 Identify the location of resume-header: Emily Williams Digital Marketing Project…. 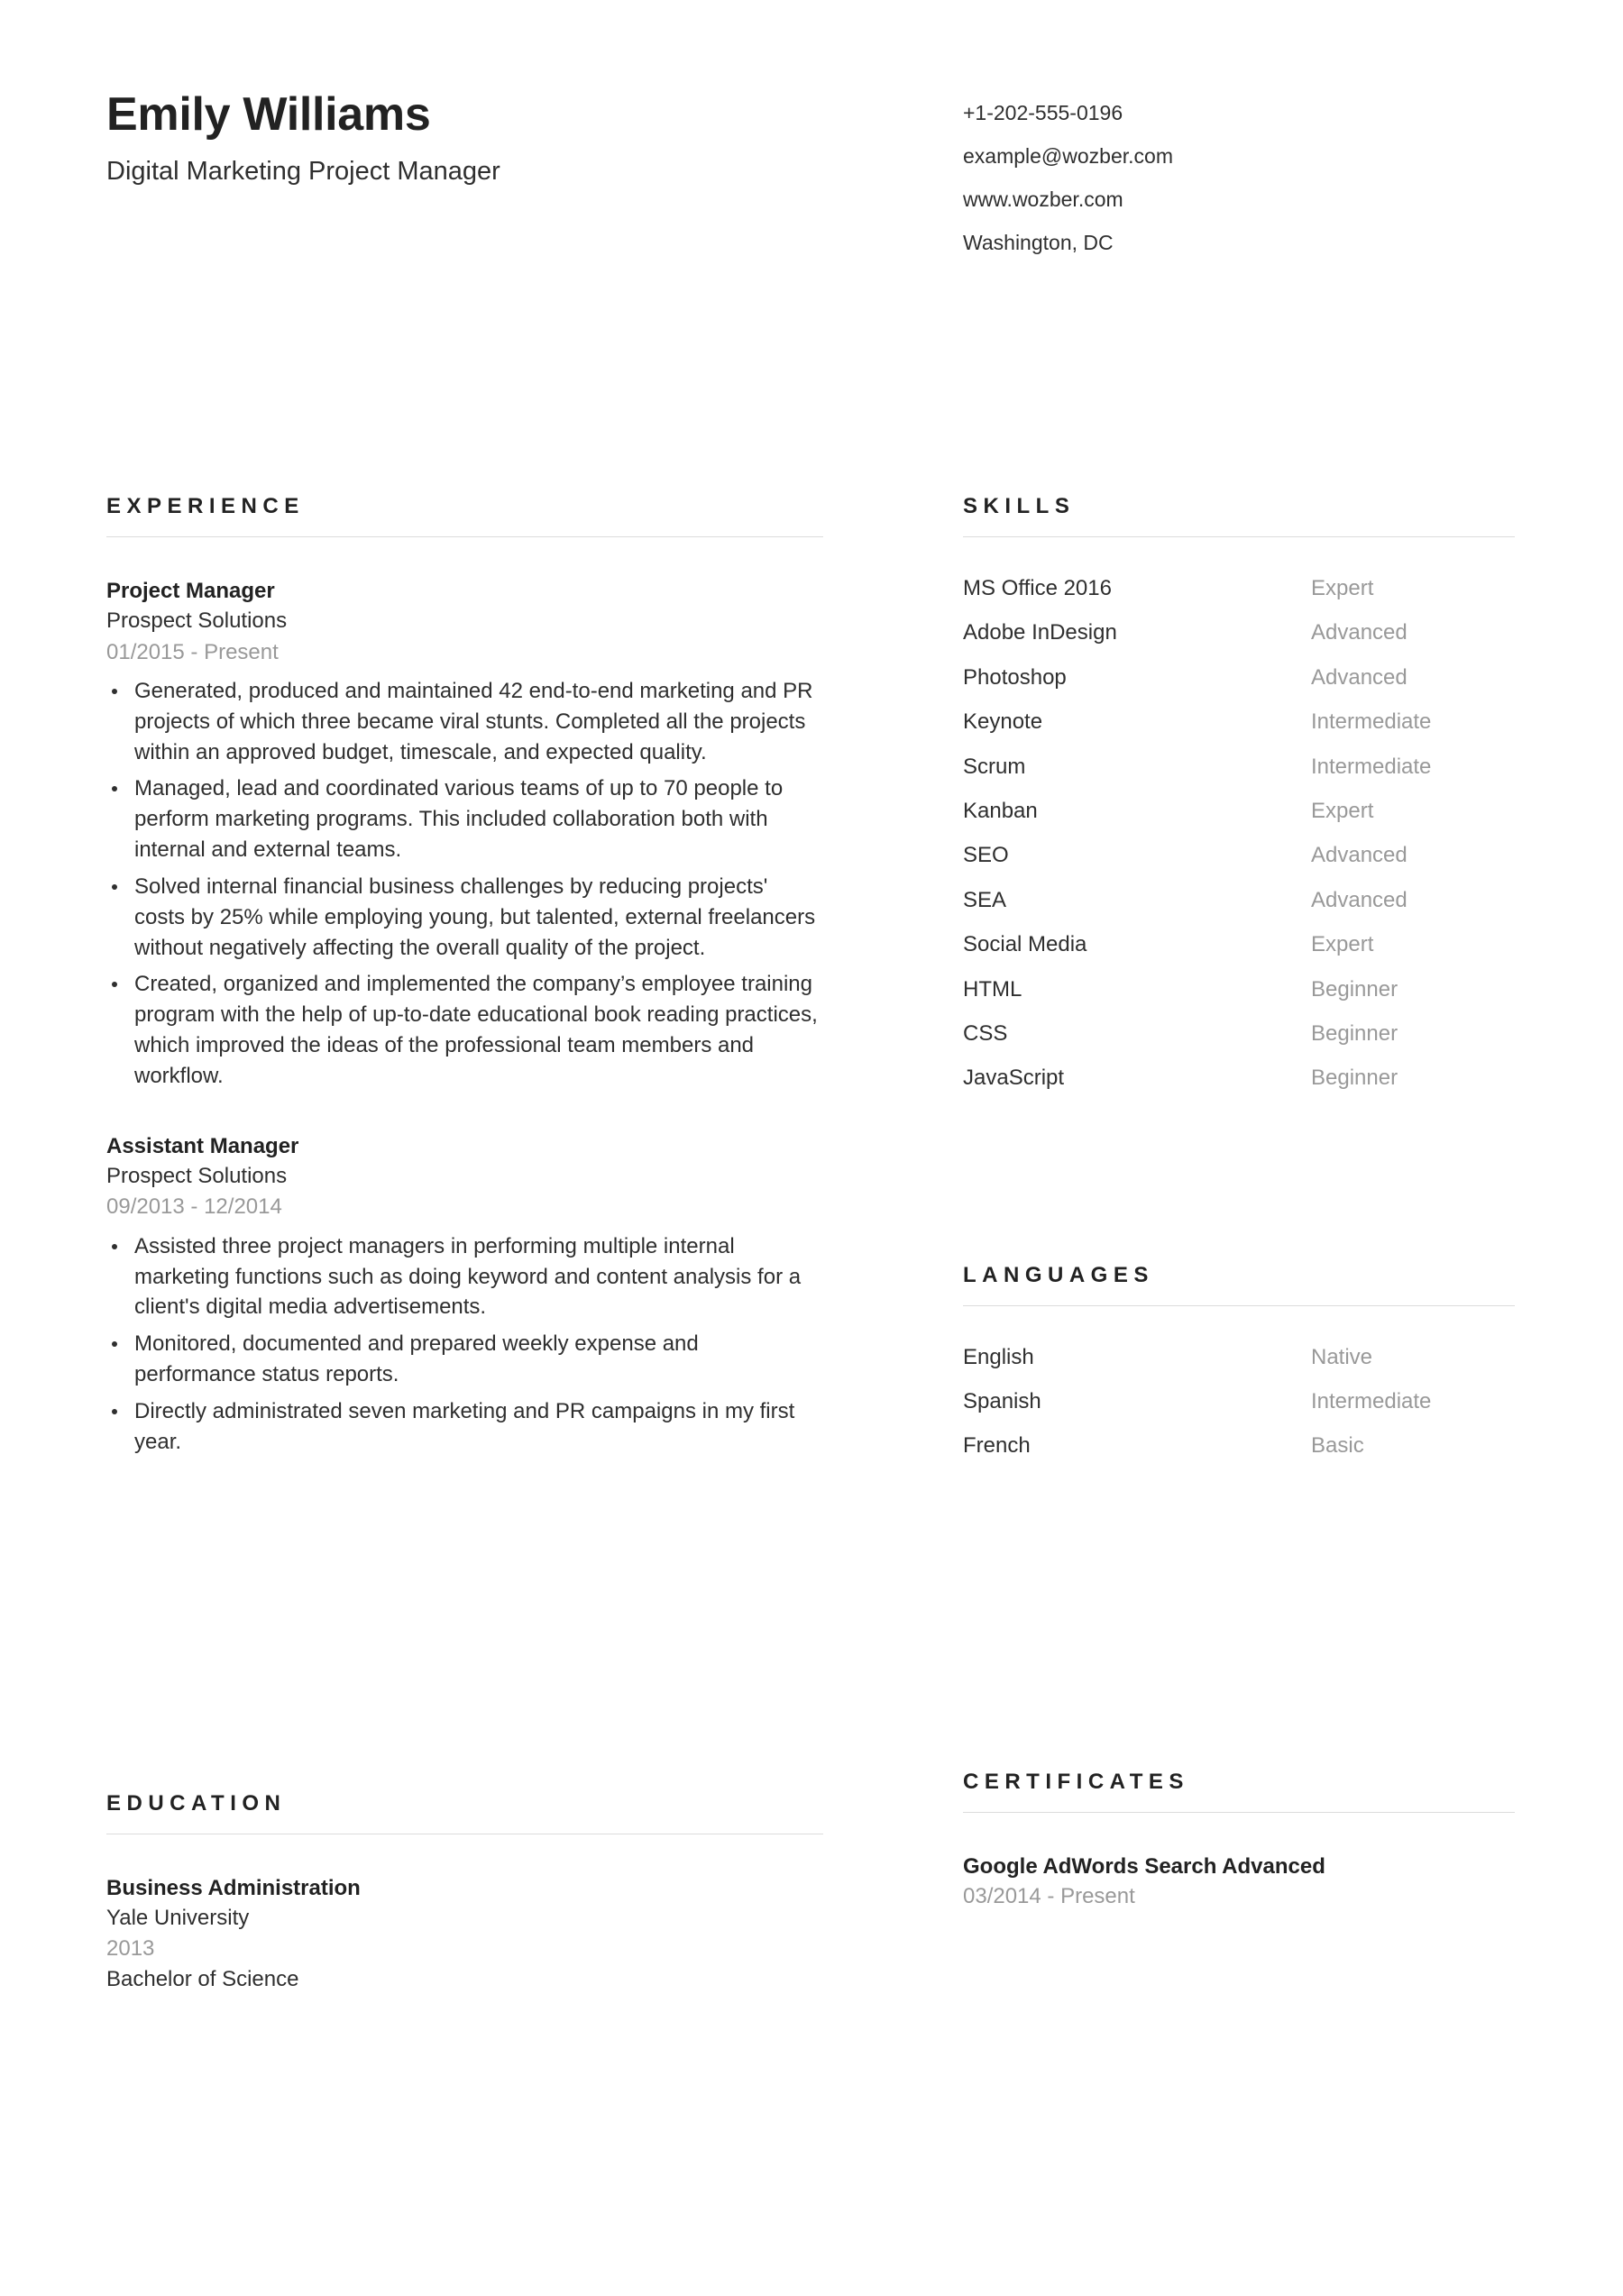
(811, 126).